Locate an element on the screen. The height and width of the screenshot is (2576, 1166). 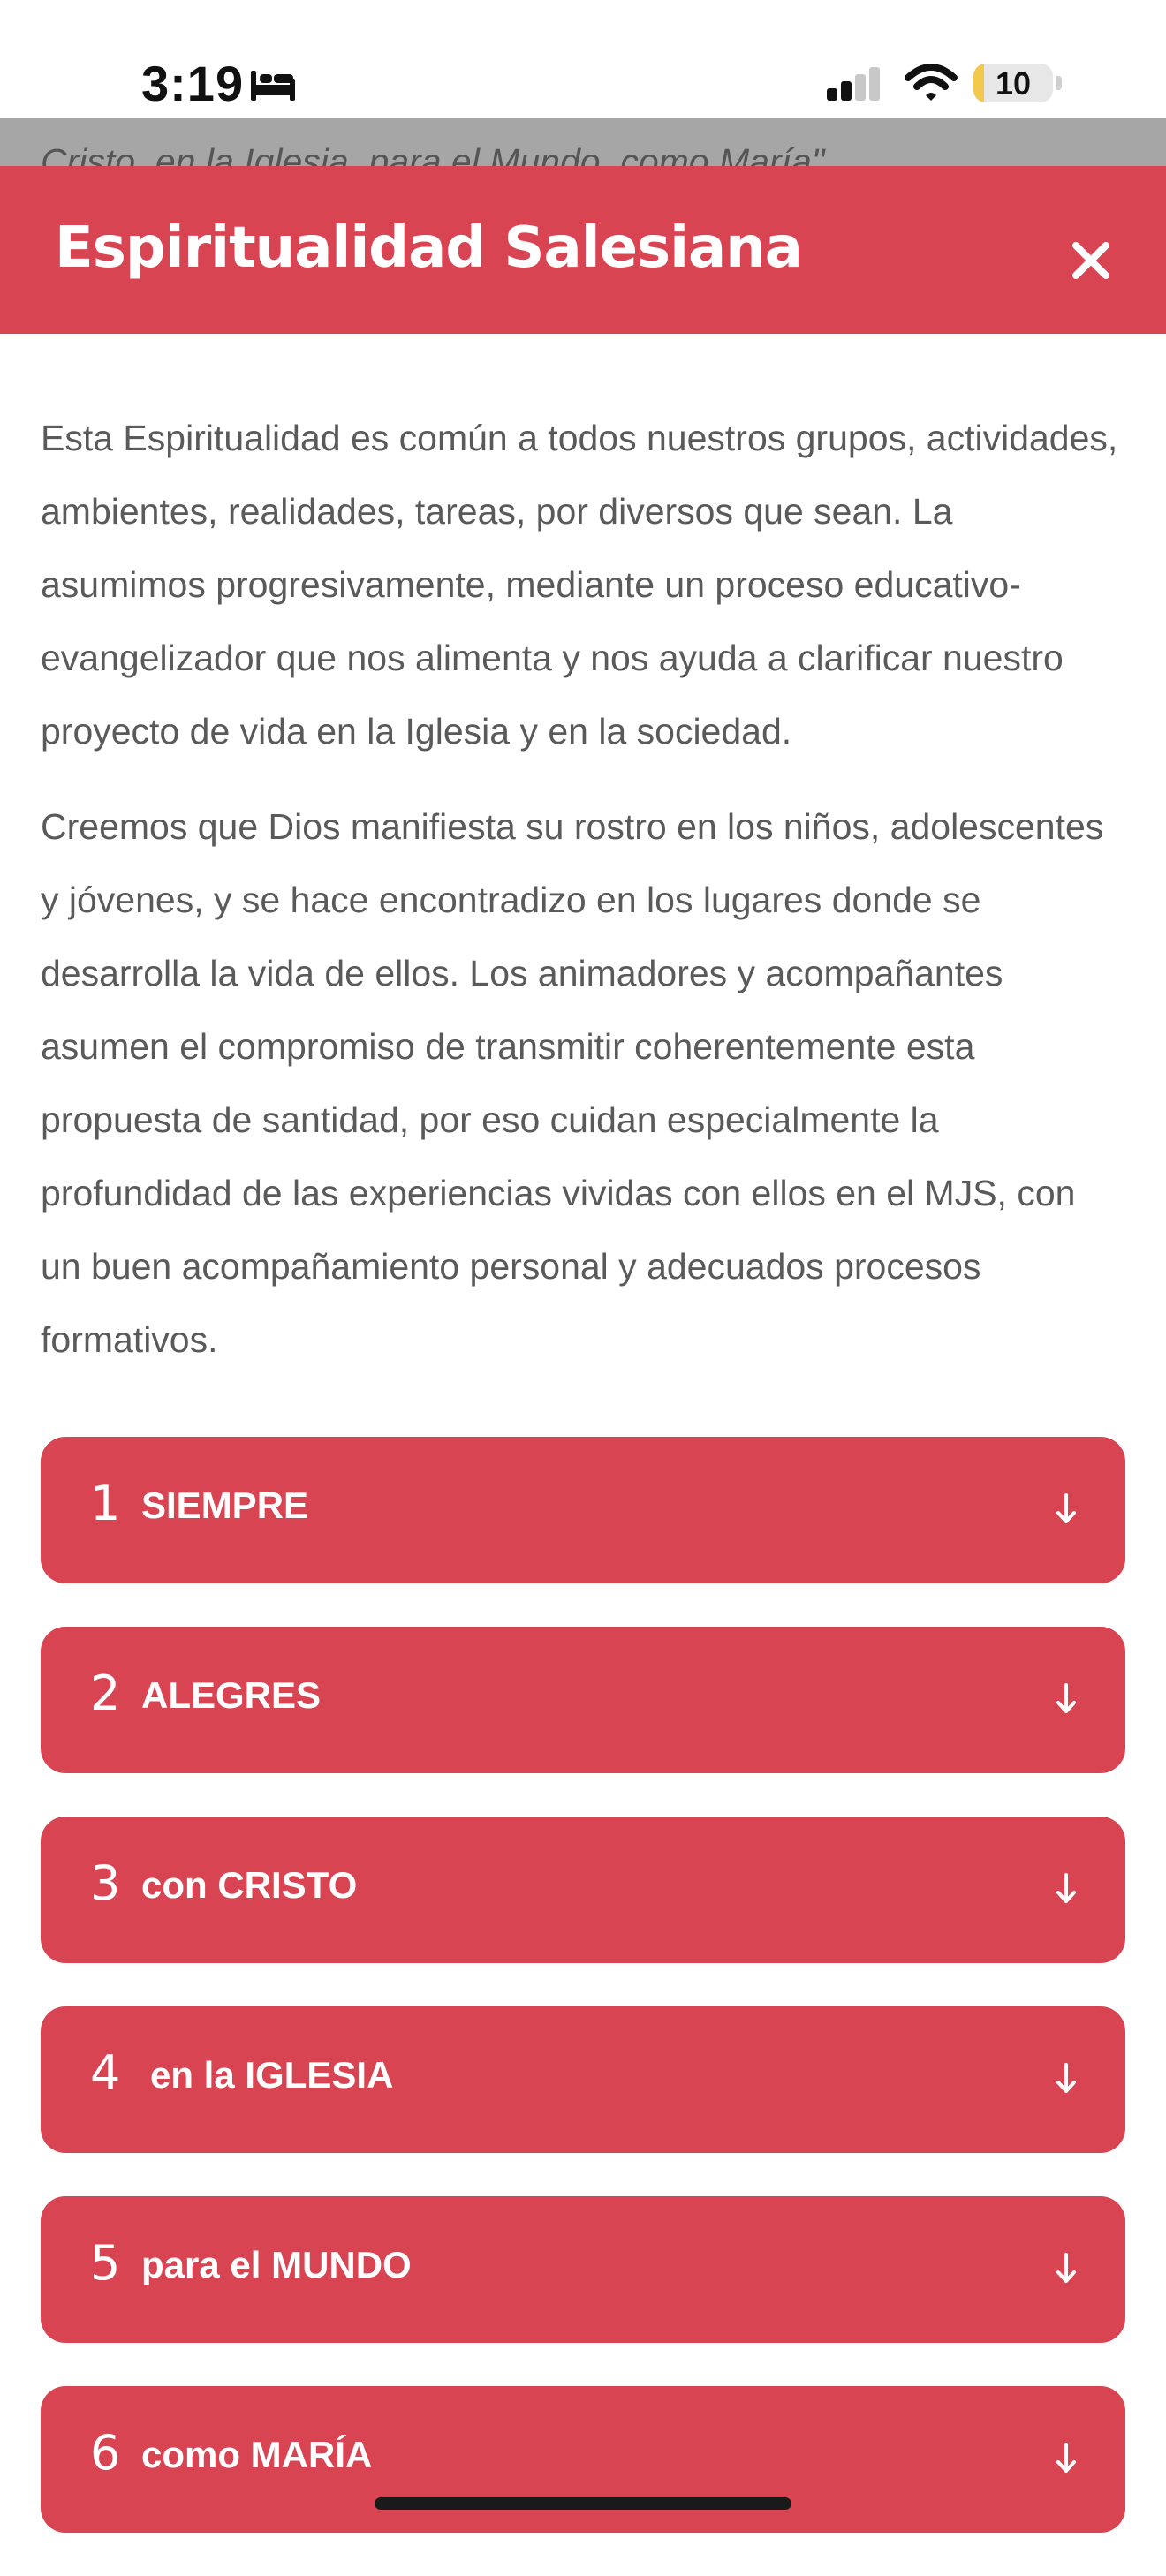
accordion-number: 4 is located at coordinates (105, 2073).